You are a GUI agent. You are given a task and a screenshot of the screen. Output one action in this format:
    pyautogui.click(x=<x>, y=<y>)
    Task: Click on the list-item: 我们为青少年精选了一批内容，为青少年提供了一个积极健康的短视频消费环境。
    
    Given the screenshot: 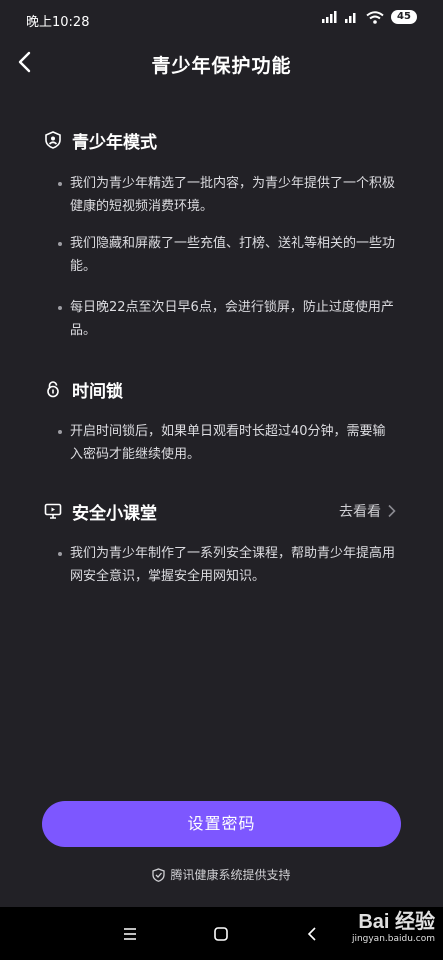 What is the action you would take?
    pyautogui.click(x=228, y=195)
    